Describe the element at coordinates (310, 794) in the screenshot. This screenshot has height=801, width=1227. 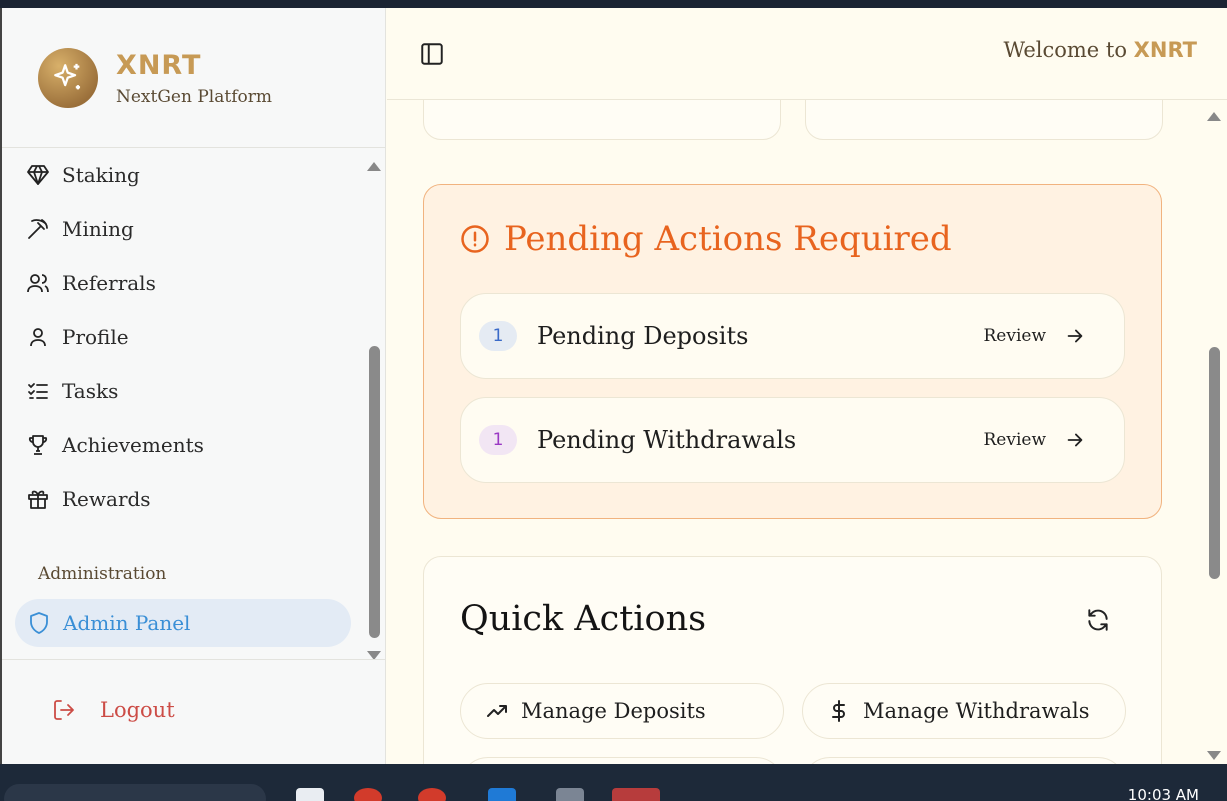
I see `file-explorer-icon` at that location.